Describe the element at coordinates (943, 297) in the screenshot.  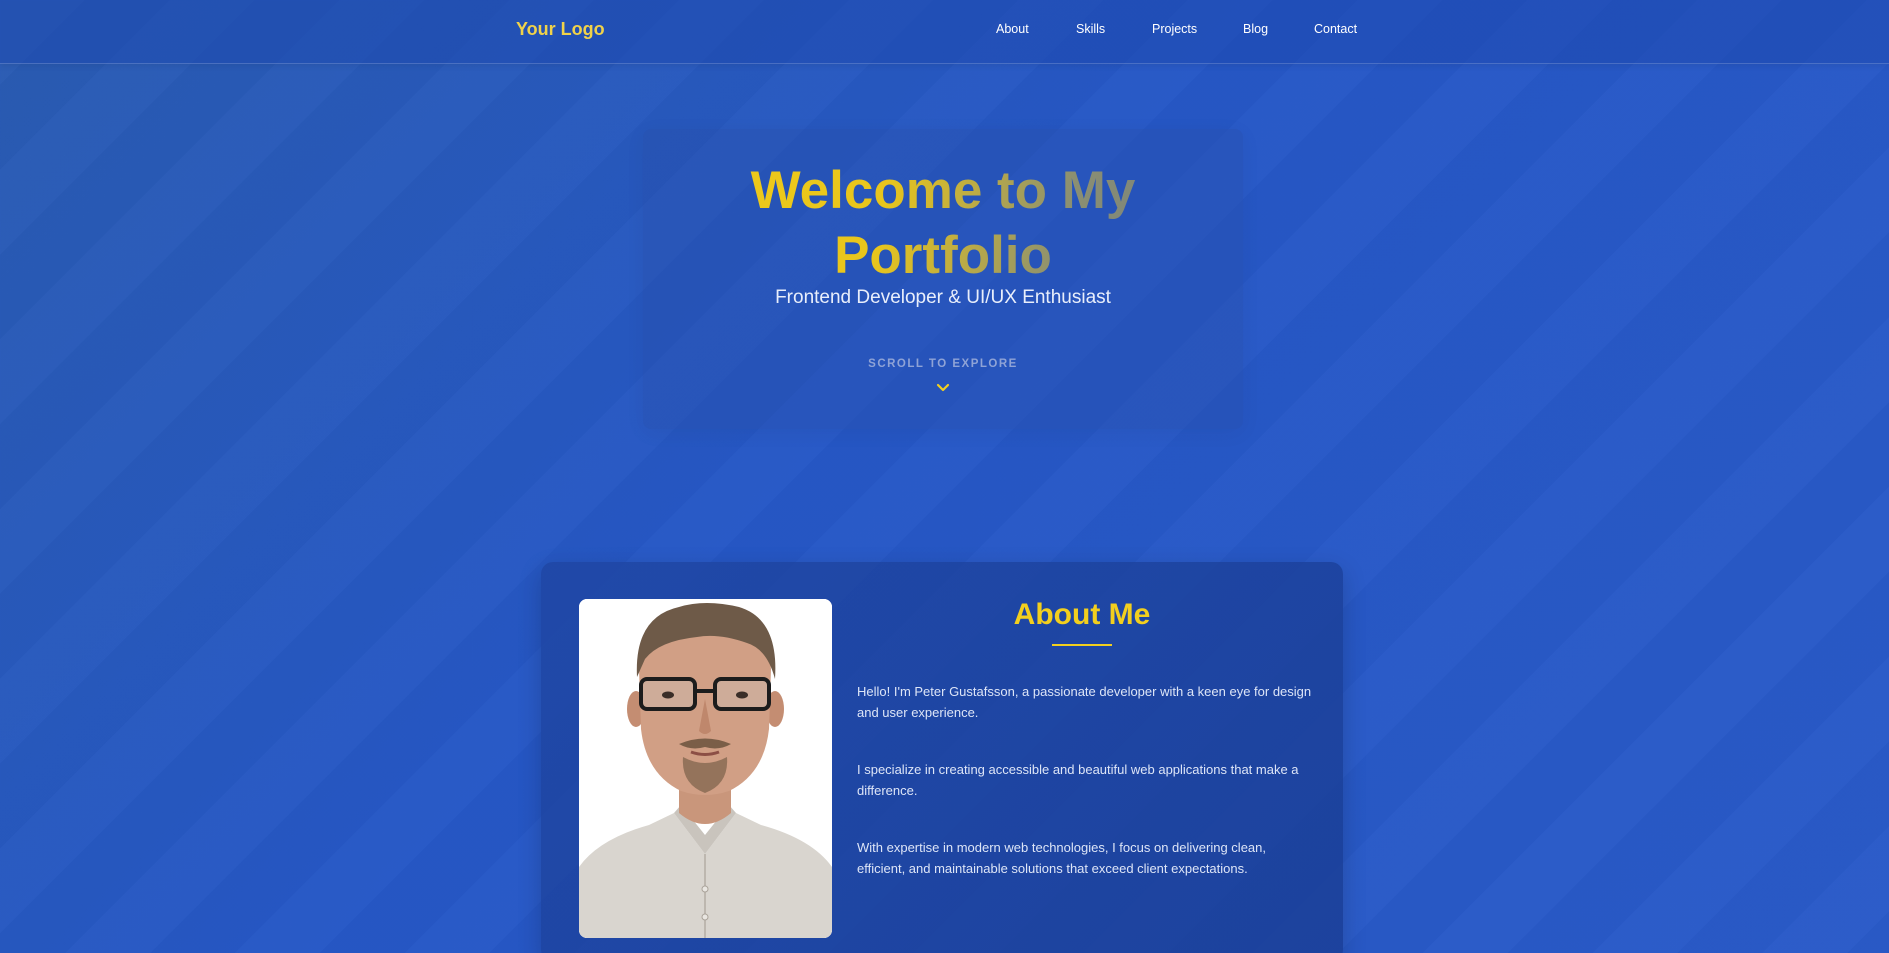
I see `hero-subtitle: Frontend Developer & UI/UX Enthusiast` at that location.